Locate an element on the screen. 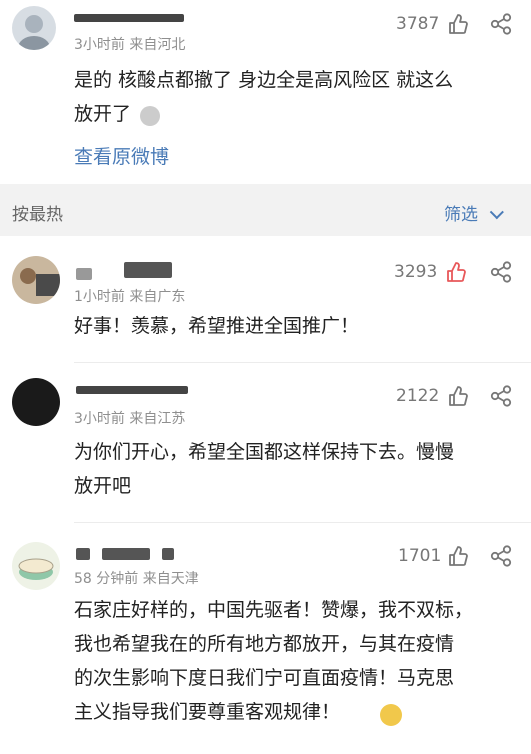  comment-meta: 3小时前 来自江苏 is located at coordinates (130, 419).